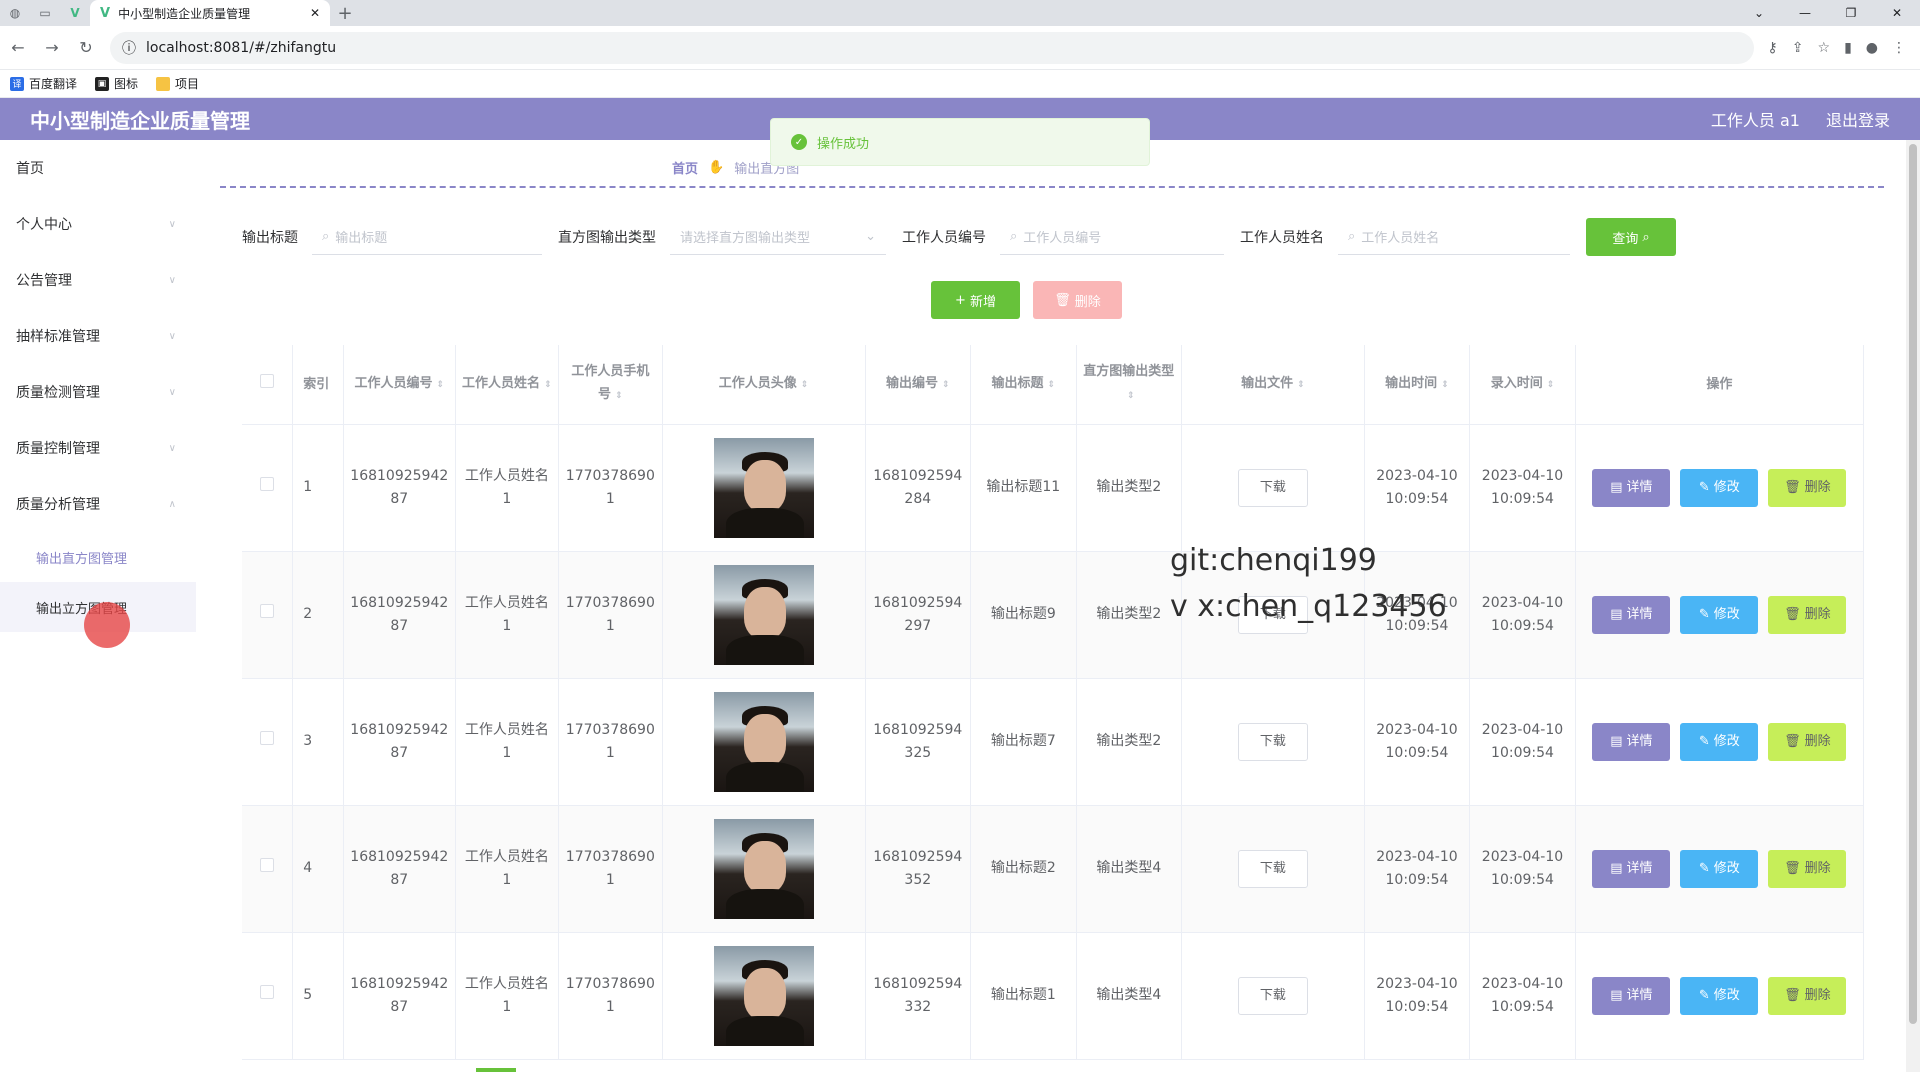 Image resolution: width=1920 pixels, height=1072 pixels. I want to click on col-output-code: 输出编号 ⇕, so click(918, 385).